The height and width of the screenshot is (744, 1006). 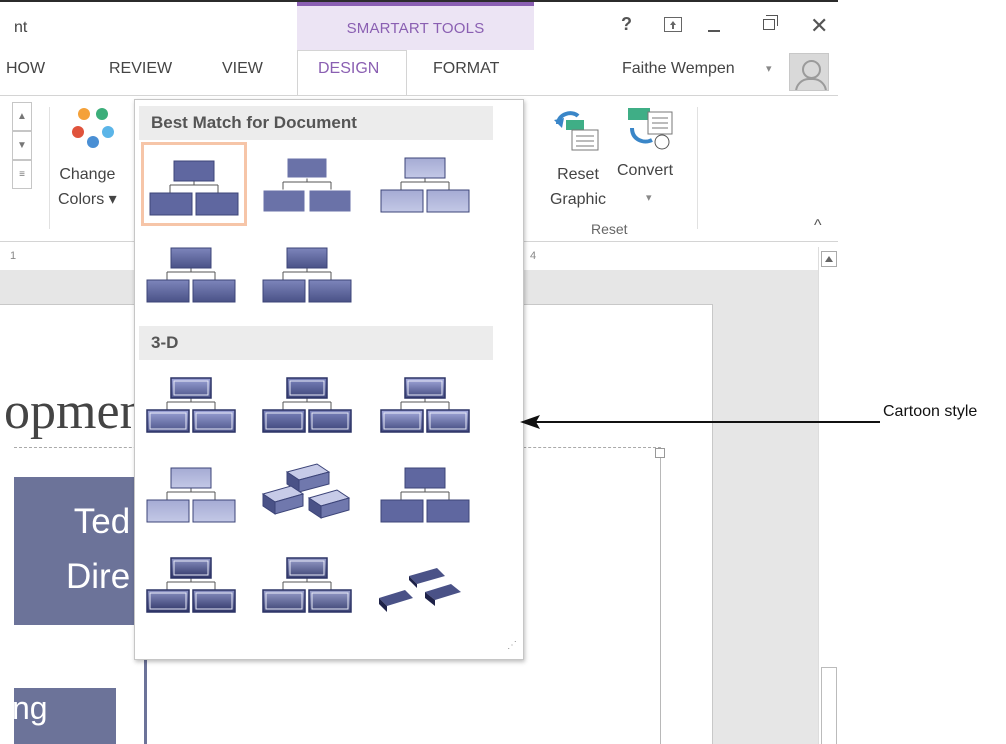 I want to click on ruler-mark: 1, so click(x=14, y=256).